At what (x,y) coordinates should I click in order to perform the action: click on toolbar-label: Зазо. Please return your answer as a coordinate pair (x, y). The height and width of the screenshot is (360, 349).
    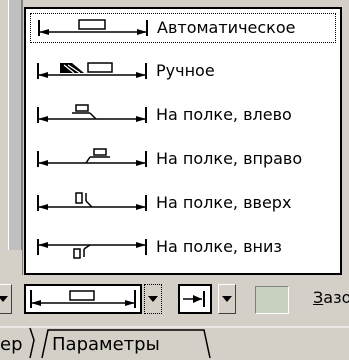
    Looking at the image, I should click on (331, 297).